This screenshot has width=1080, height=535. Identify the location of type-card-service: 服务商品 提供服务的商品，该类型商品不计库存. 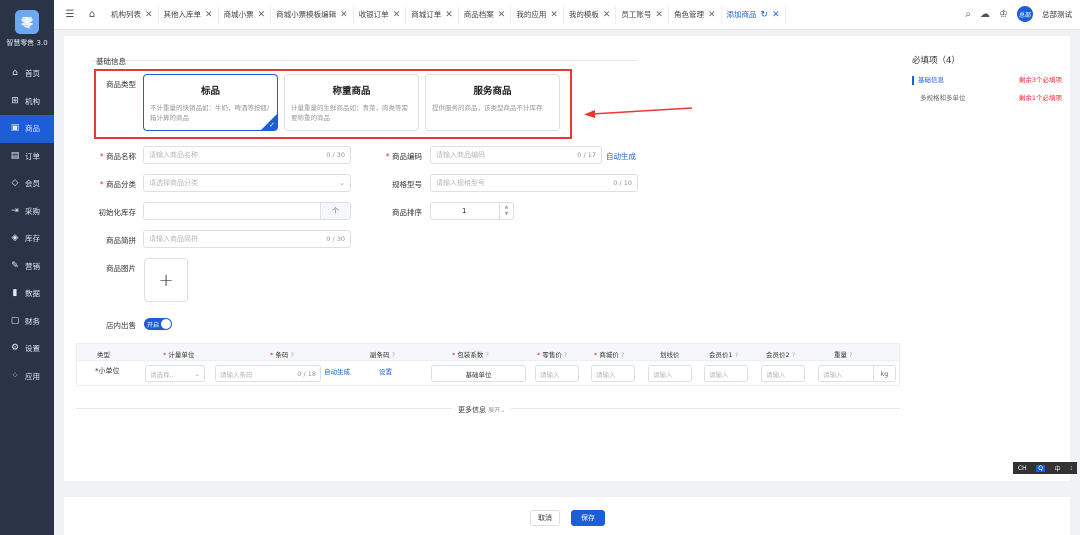
(492, 102).